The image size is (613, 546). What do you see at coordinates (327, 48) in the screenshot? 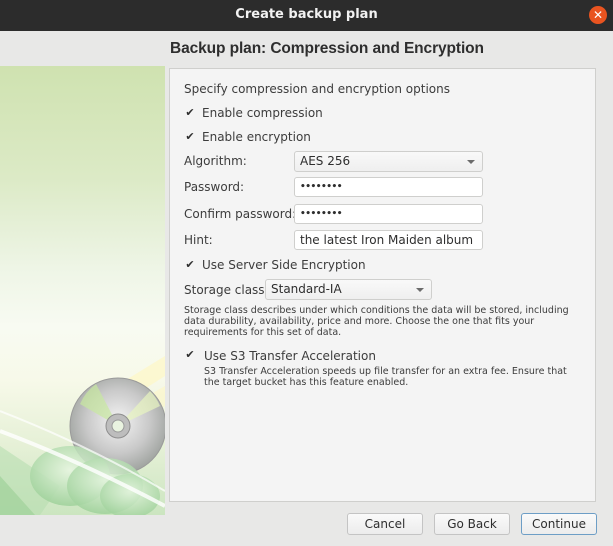
I see `page-title: Backup plan: Compression and Encryption` at bounding box center [327, 48].